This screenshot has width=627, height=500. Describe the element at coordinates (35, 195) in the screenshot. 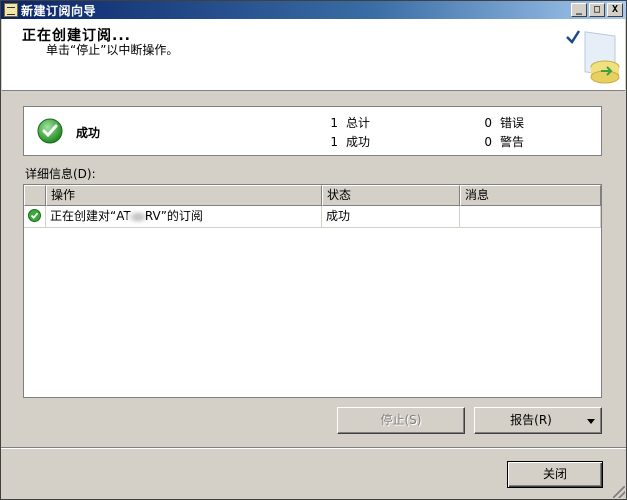

I see `icon-column-header` at that location.